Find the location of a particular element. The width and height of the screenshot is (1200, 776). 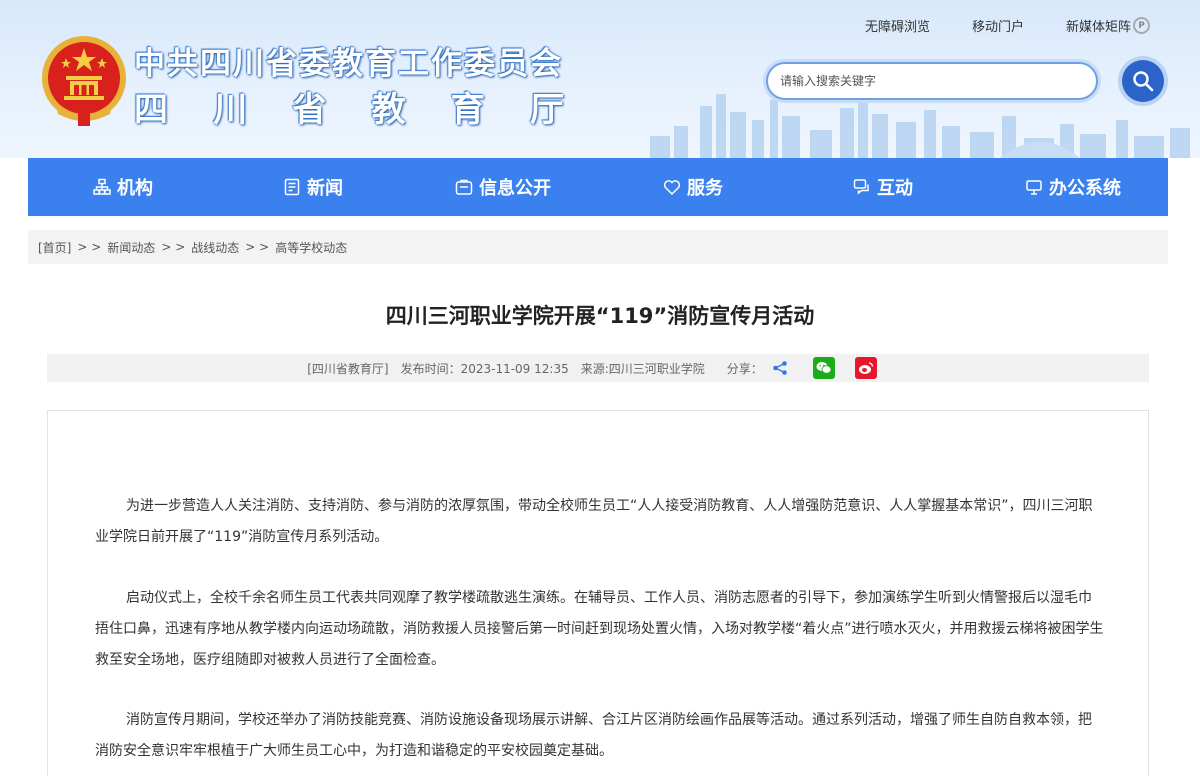

search-input is located at coordinates (938, 81).